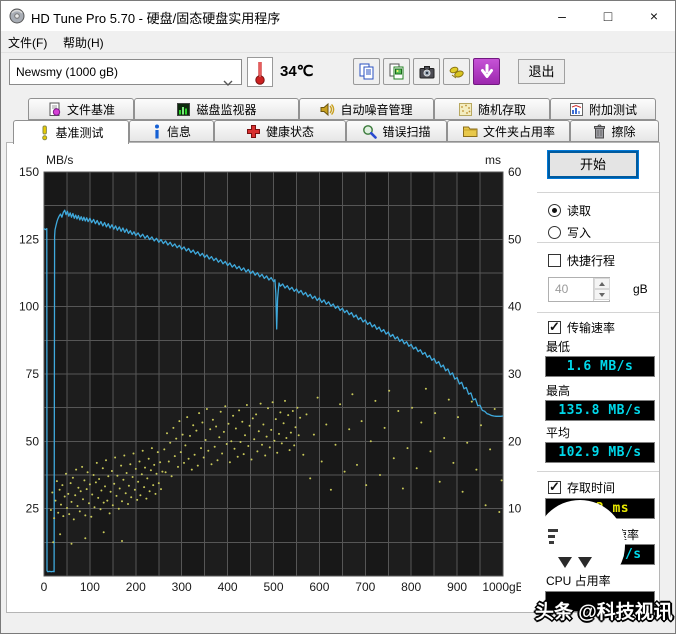 This screenshot has height=634, width=676. What do you see at coordinates (90, 109) in the screenshot?
I see `tab-label: 文件基准` at bounding box center [90, 109].